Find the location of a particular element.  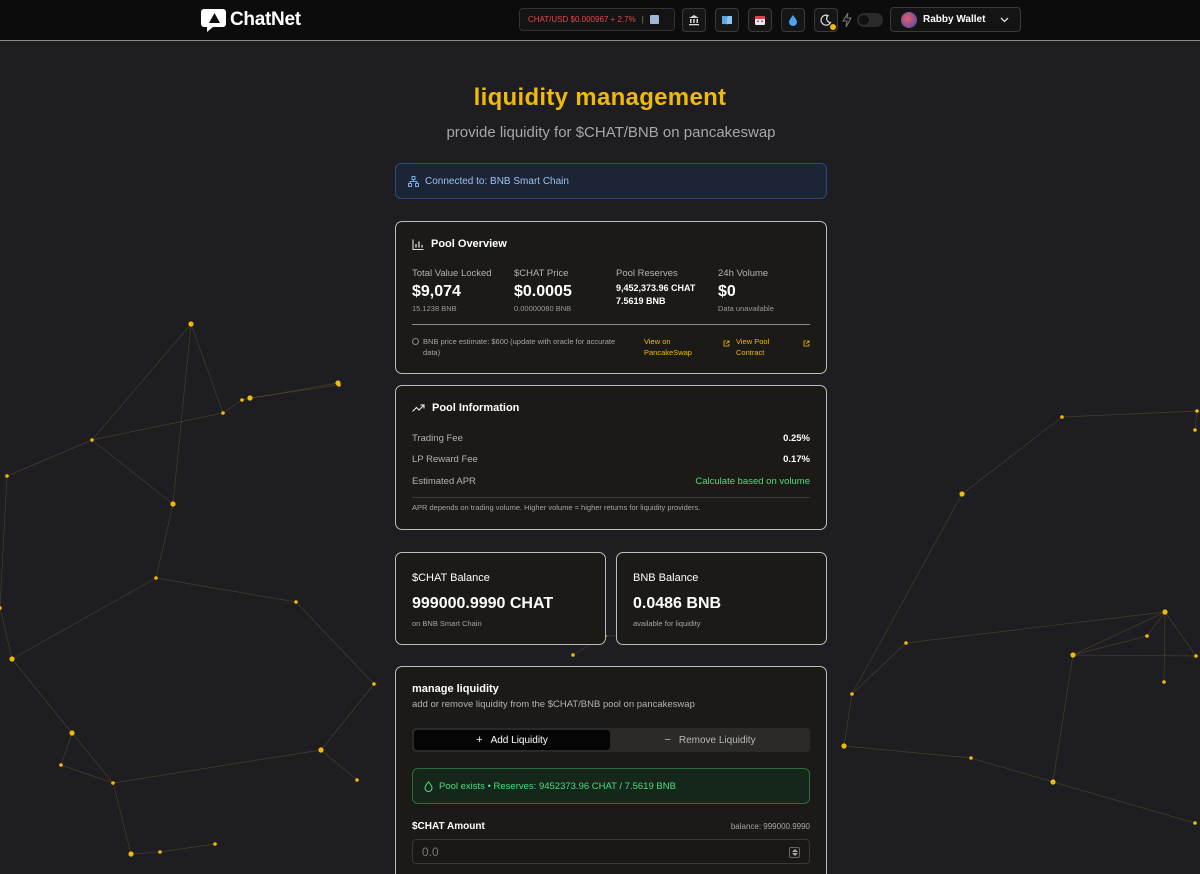

tab-remove-liquidity: − Remove Liquidity is located at coordinates (710, 740).